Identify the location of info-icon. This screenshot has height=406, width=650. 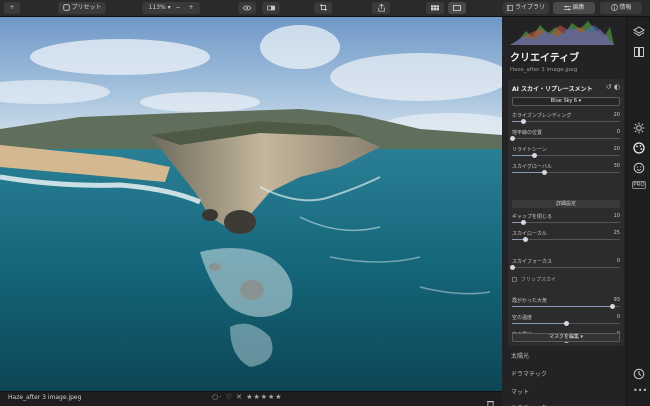
(614, 7).